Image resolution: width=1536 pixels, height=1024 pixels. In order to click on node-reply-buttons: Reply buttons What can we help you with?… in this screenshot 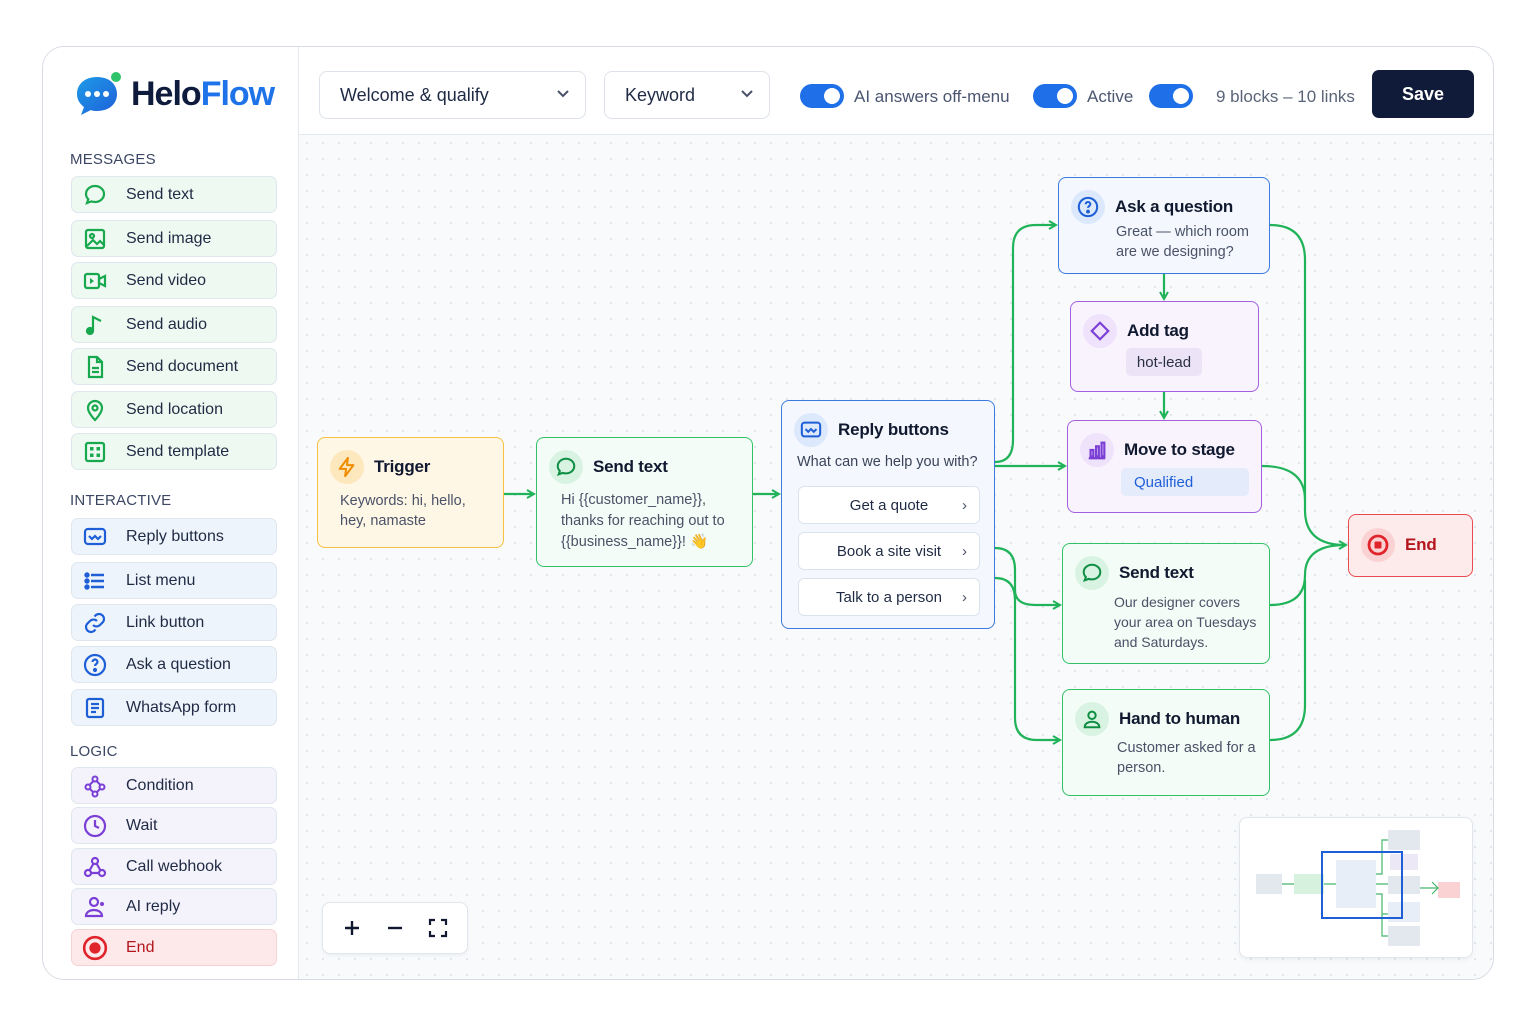, I will do `click(888, 514)`.